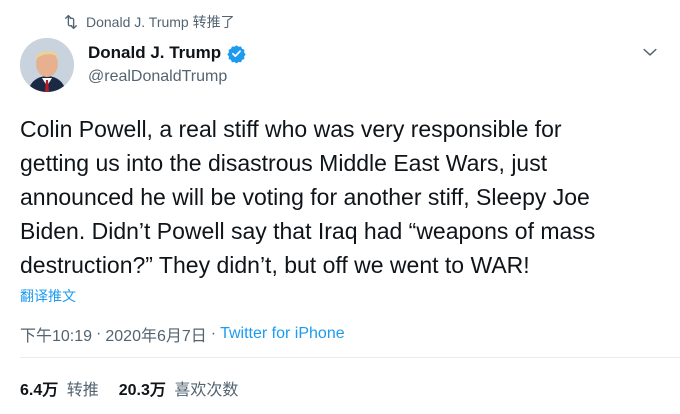 This screenshot has height=414, width=680. Describe the element at coordinates (154, 53) in the screenshot. I see `display-name: Donald J. Trump` at that location.